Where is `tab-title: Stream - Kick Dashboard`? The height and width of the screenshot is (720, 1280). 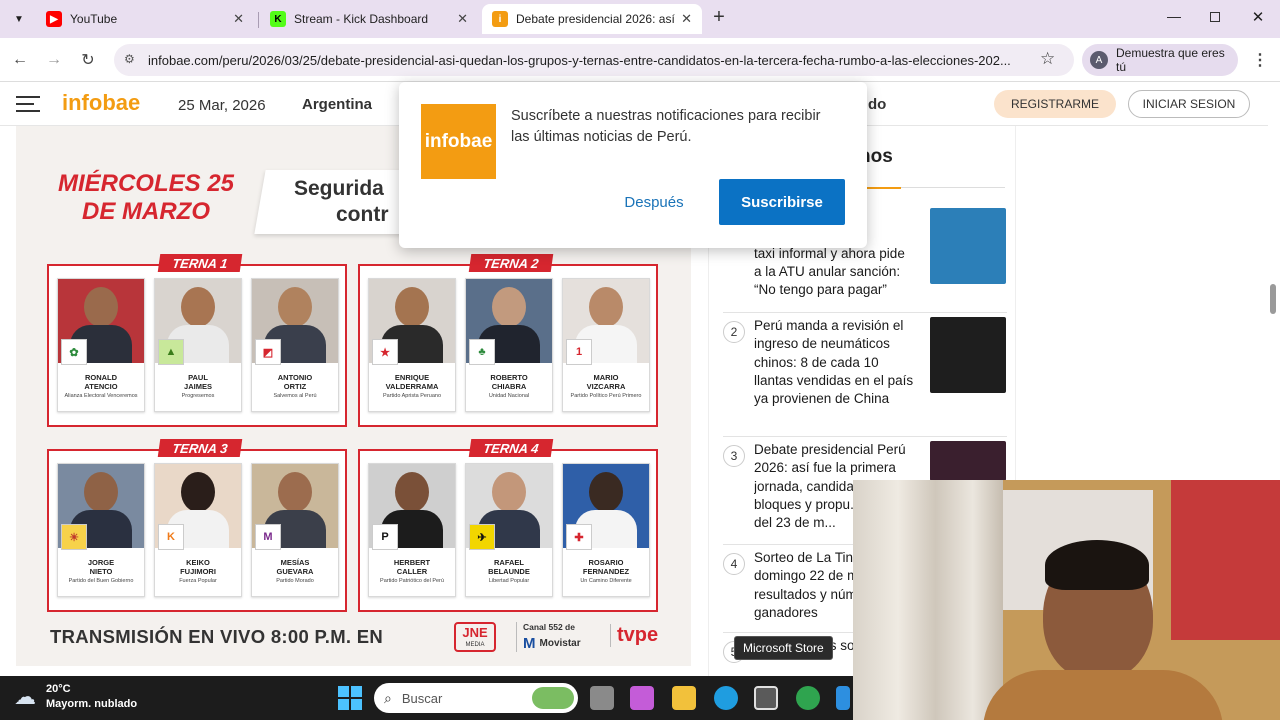 tab-title: Stream - Kick Dashboard is located at coordinates (361, 19).